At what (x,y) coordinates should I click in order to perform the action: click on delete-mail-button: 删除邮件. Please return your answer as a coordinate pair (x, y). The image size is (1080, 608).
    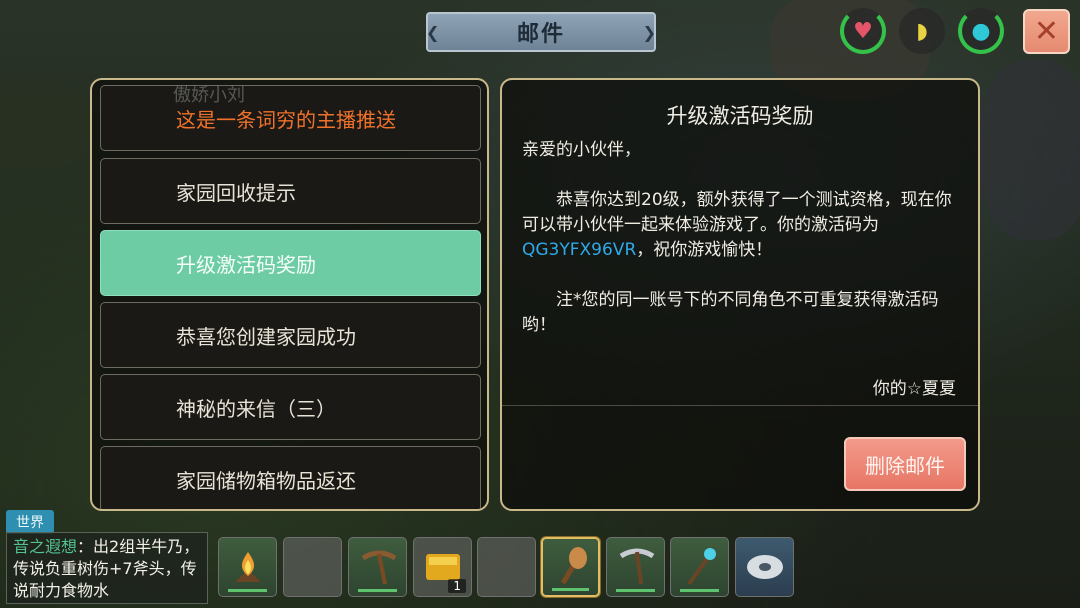
    Looking at the image, I should click on (905, 464).